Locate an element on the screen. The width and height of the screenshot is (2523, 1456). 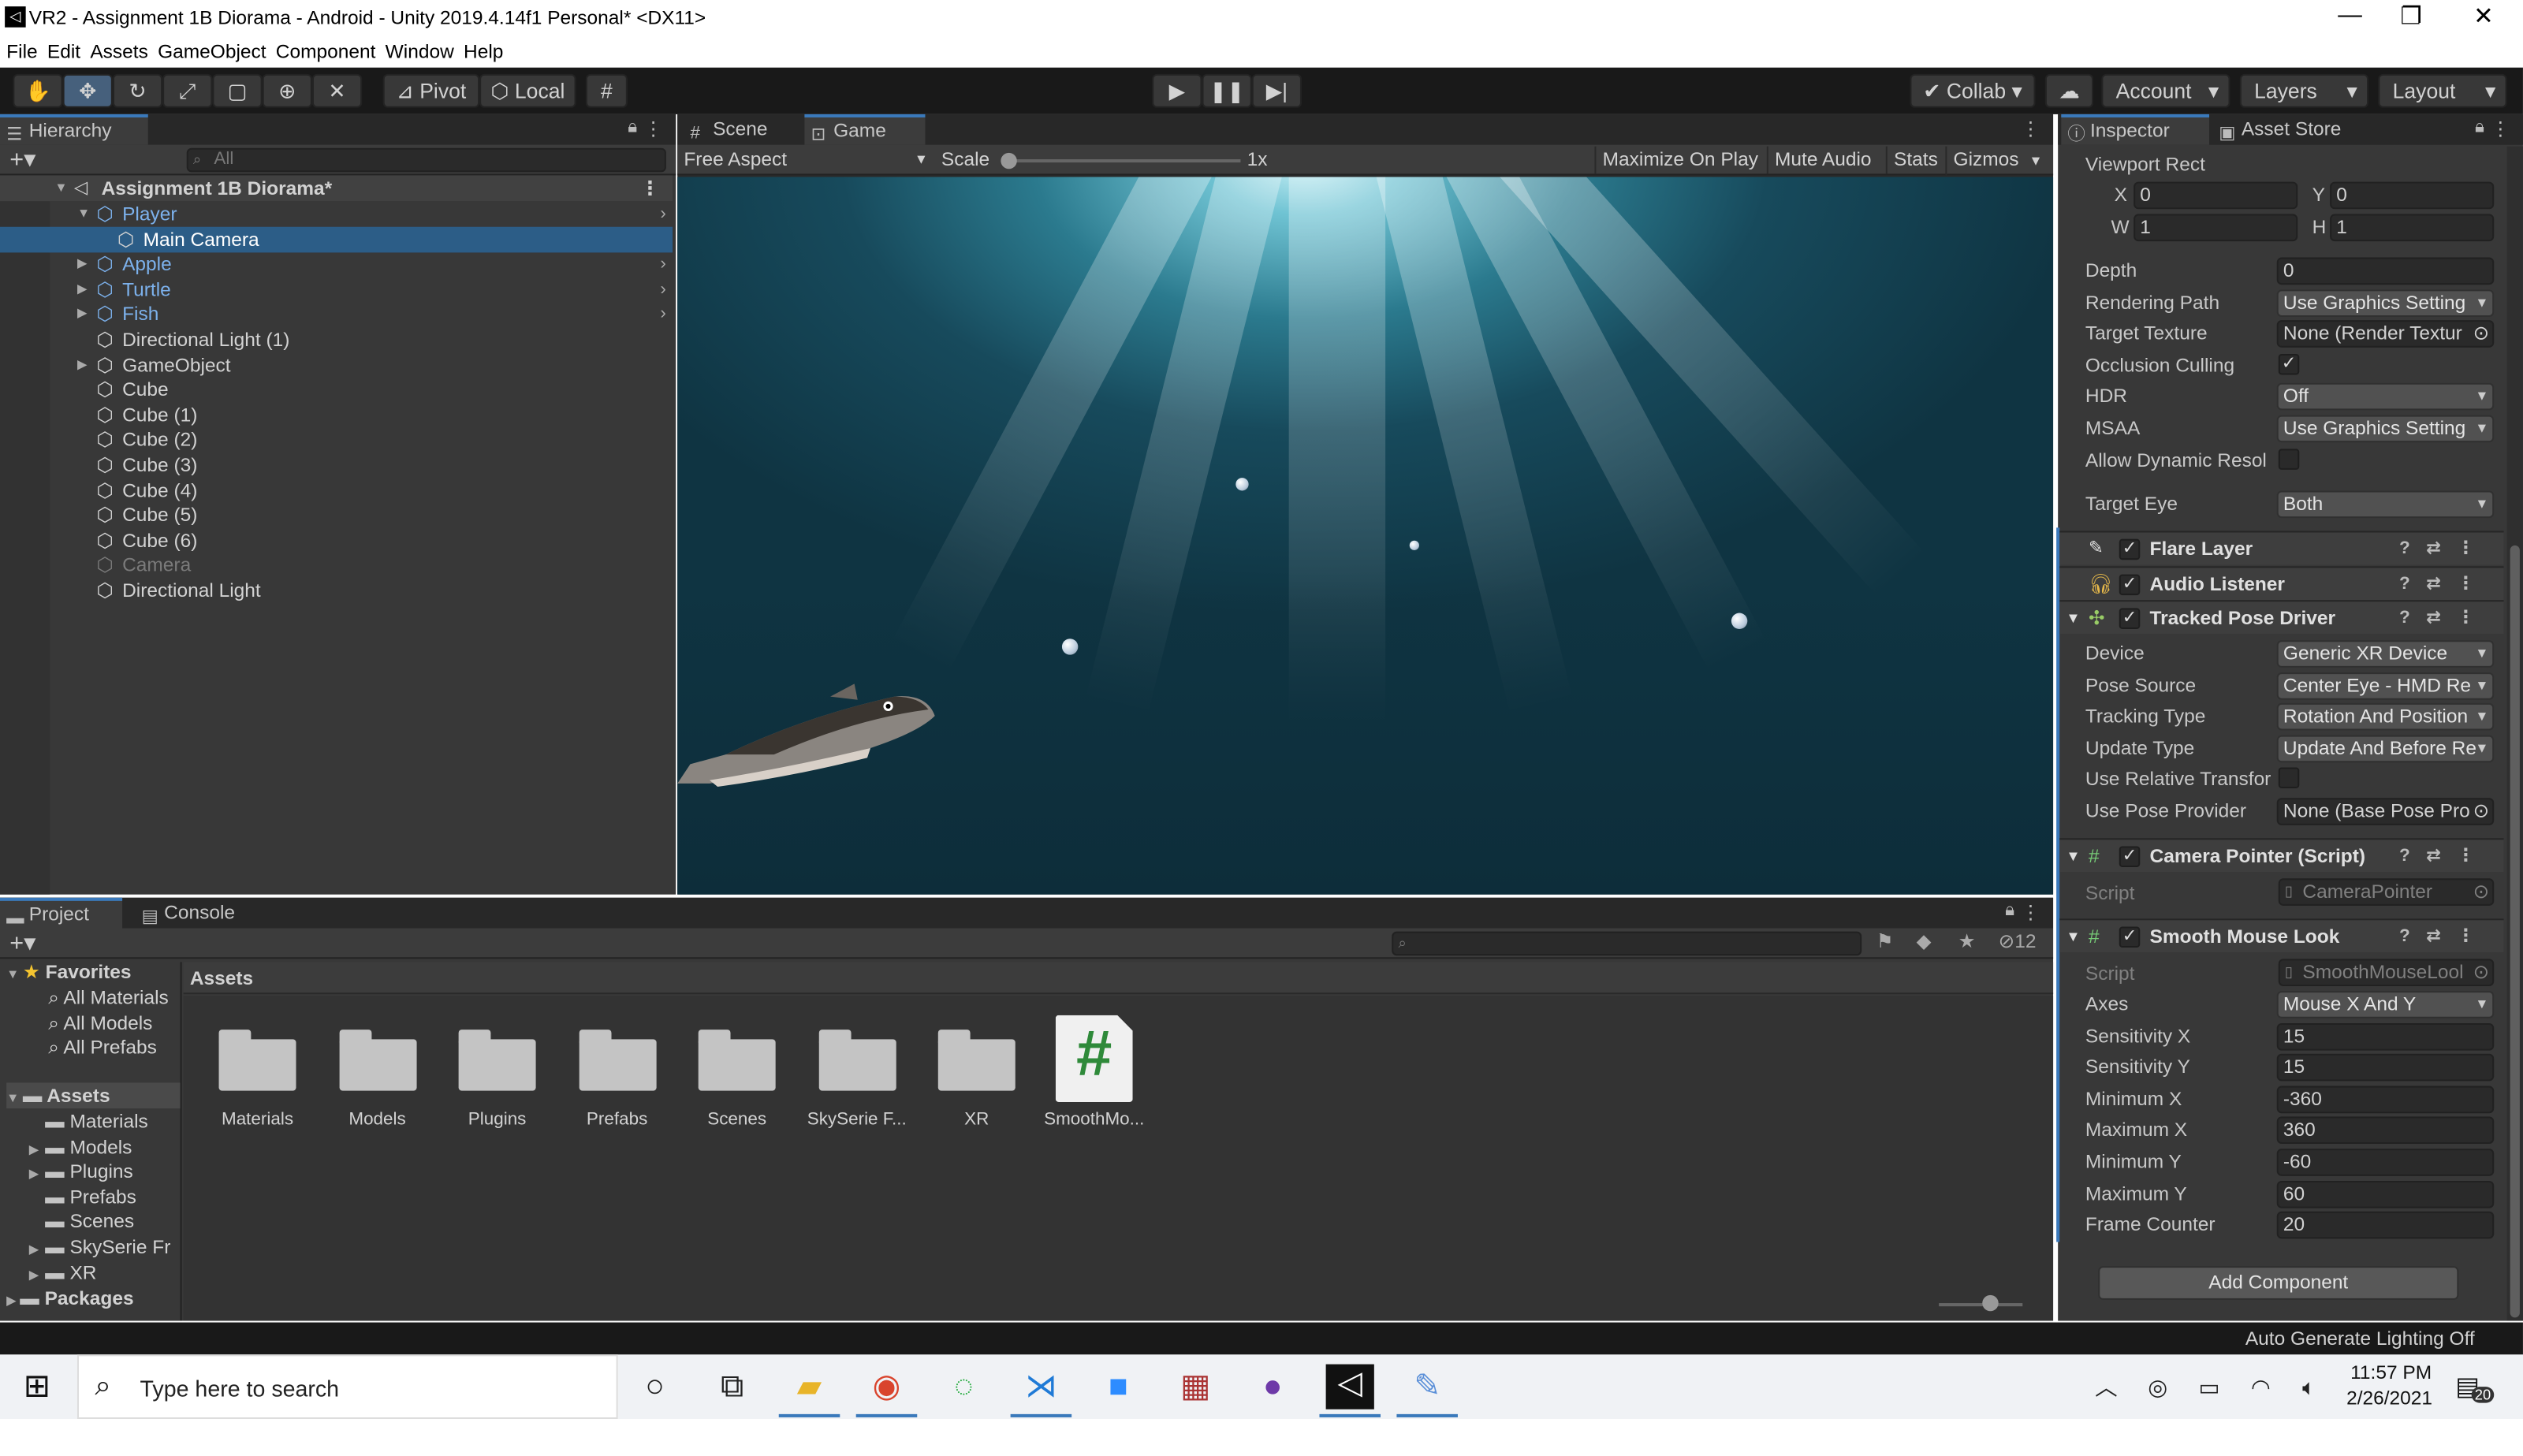
tab-scene: # Scene is located at coordinates (744, 129).